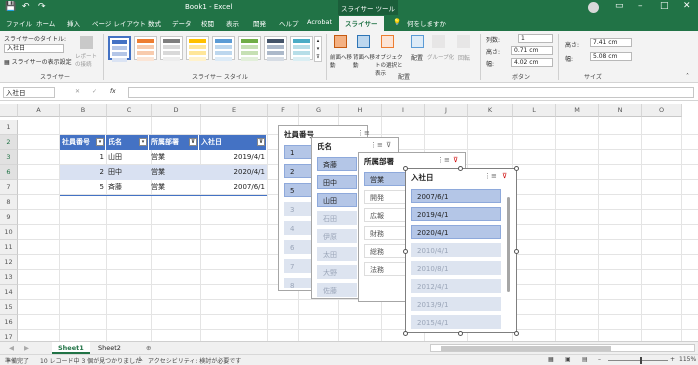 The height and width of the screenshot is (365, 698). Describe the element at coordinates (113, 91) in the screenshot. I see `fx-icon: fx` at that location.